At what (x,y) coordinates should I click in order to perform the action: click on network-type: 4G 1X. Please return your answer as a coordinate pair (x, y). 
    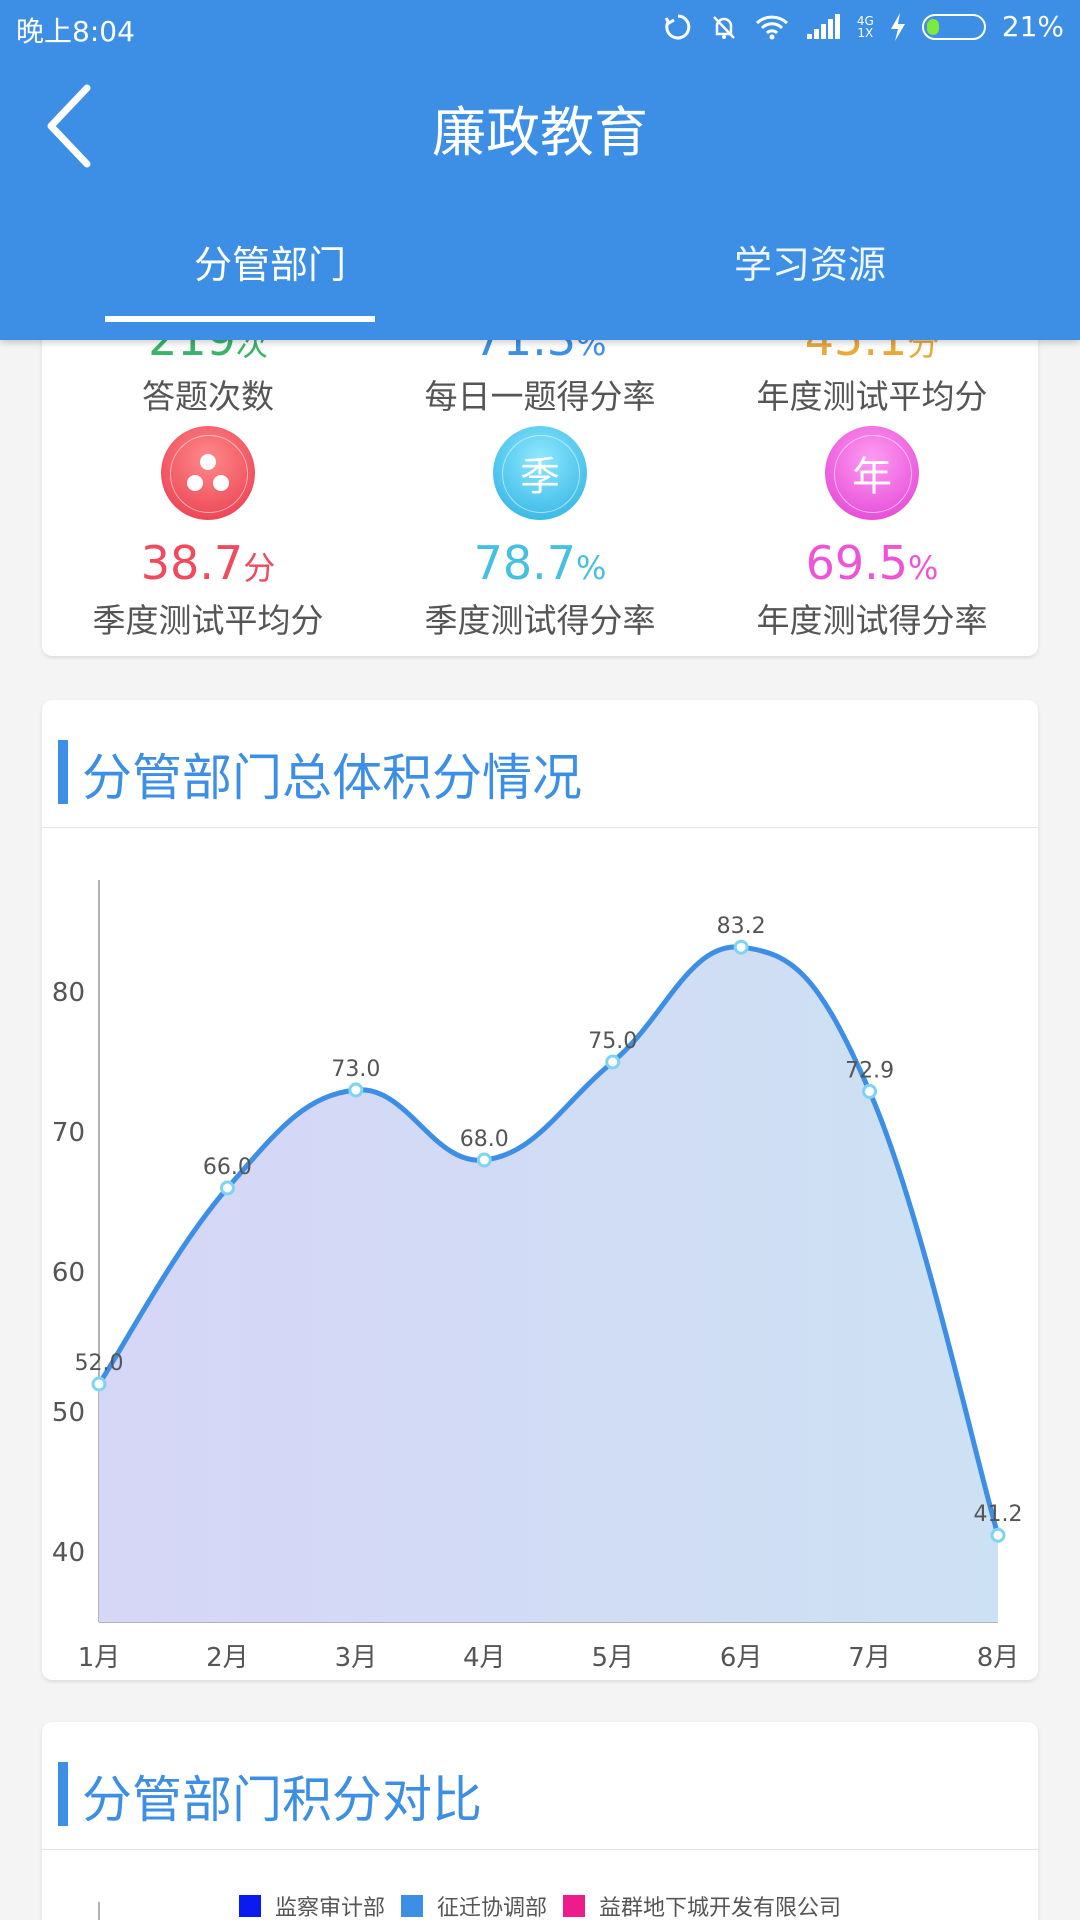
    Looking at the image, I should click on (865, 26).